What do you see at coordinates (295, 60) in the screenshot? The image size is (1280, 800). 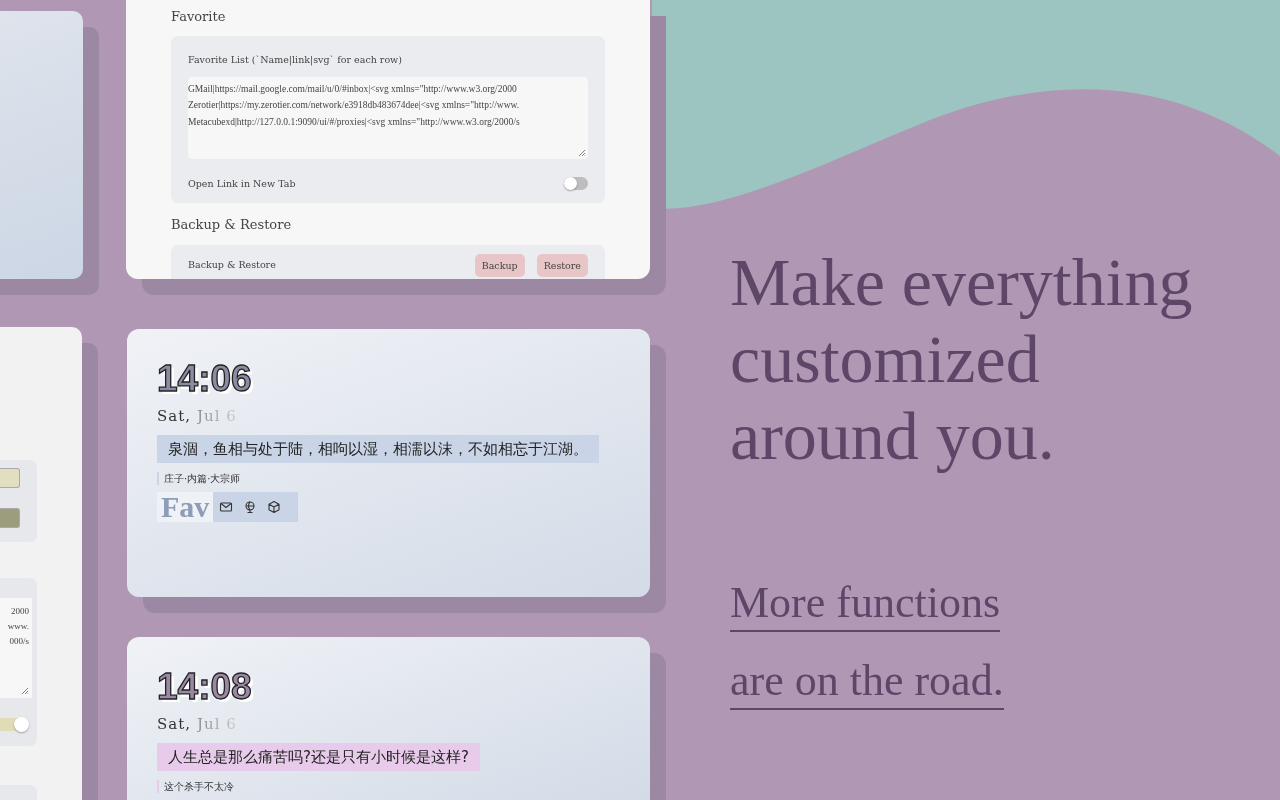 I see `field-label: Favorite List (`Name|link|svg` for each row)` at bounding box center [295, 60].